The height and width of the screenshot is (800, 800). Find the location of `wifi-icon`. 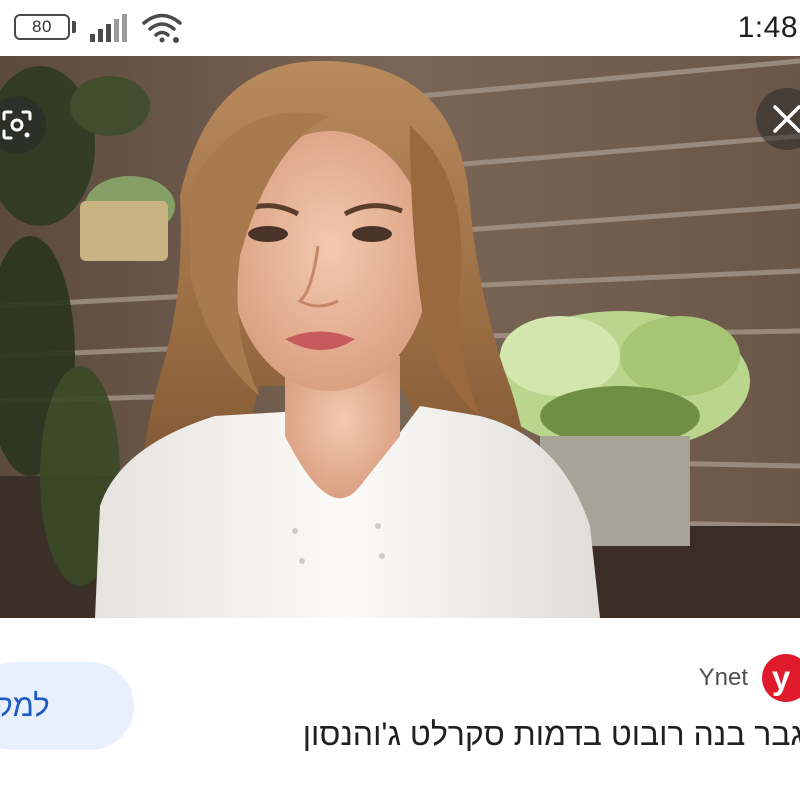

wifi-icon is located at coordinates (162, 28).